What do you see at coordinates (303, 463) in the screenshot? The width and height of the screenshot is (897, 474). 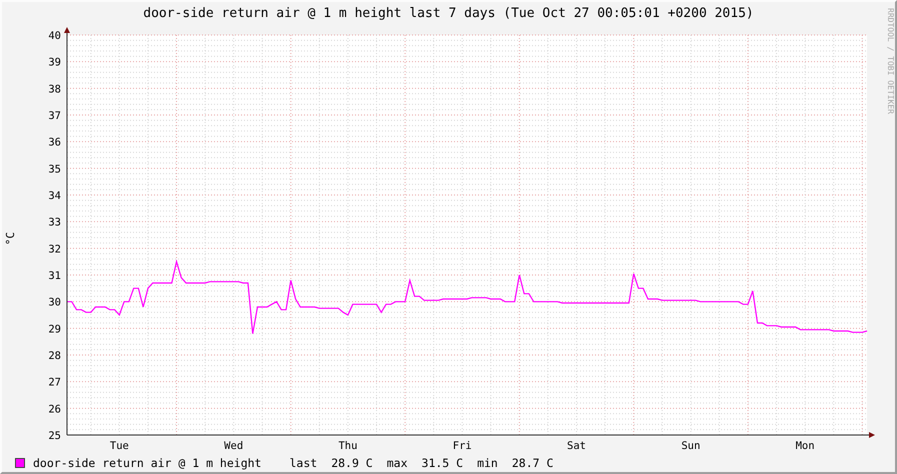 I see `stat-label: last` at bounding box center [303, 463].